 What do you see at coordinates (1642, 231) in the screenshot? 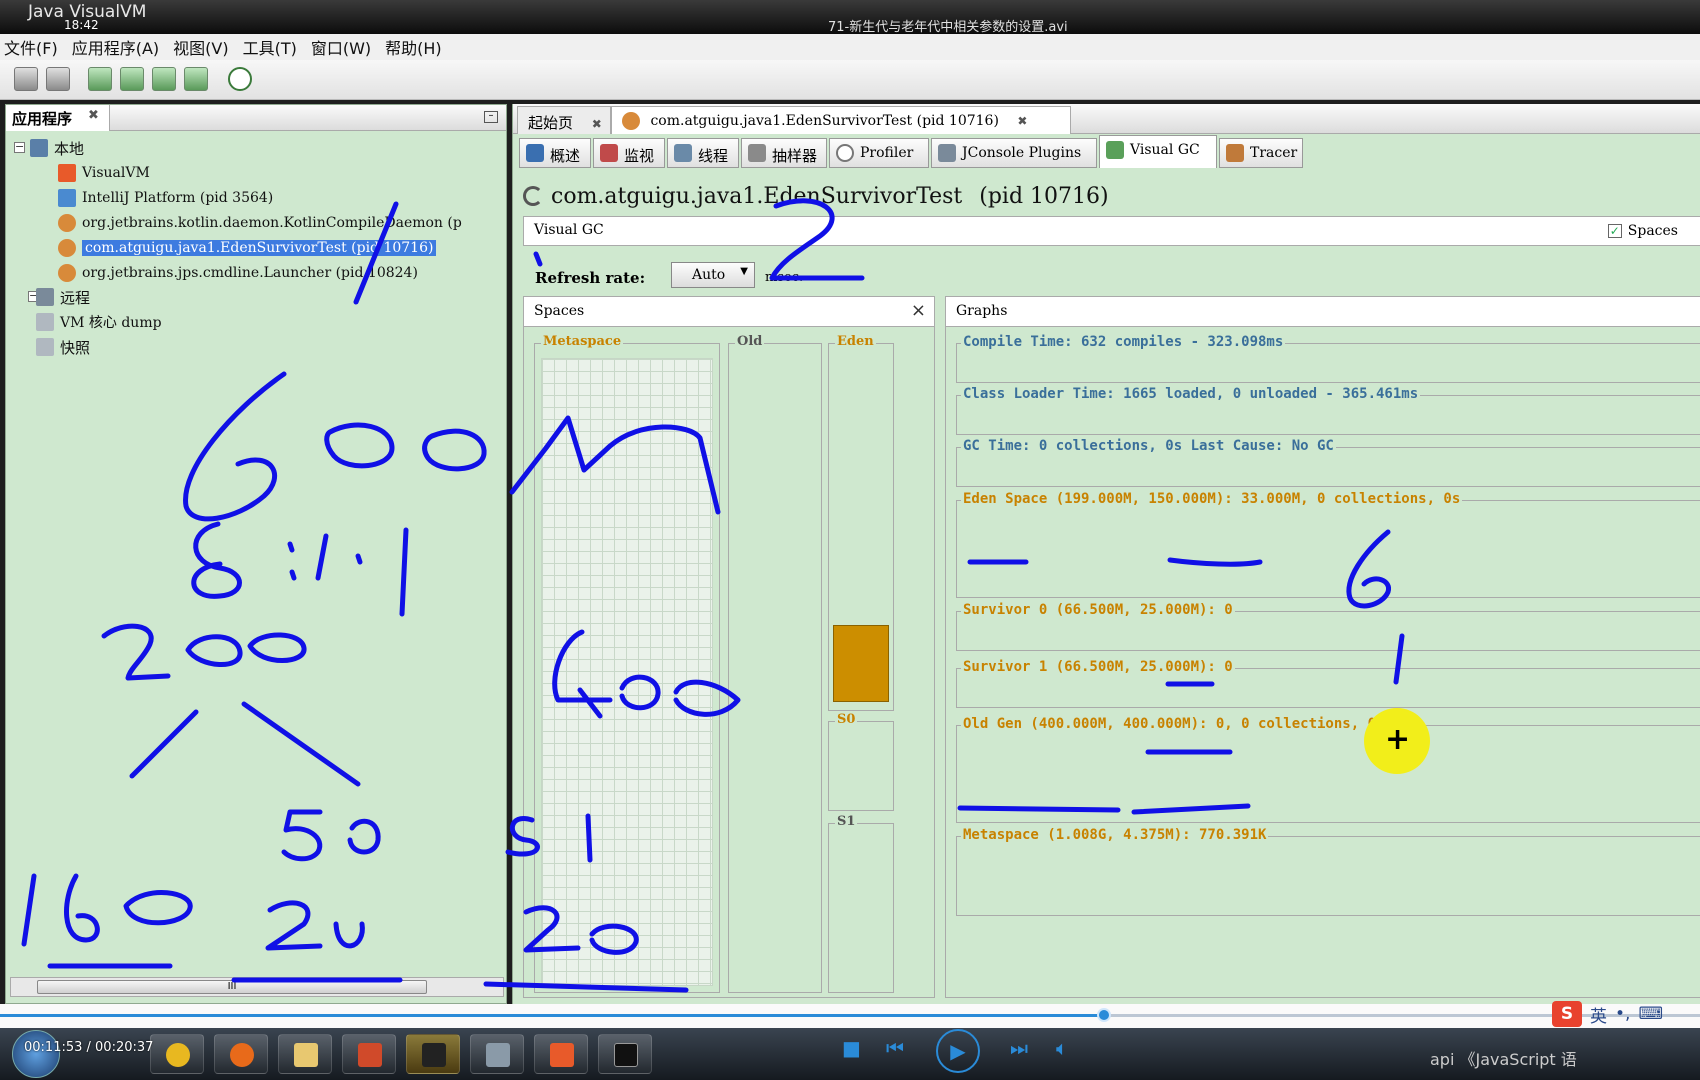
I see `spaces-checkbox: ✓ Spaces` at bounding box center [1642, 231].